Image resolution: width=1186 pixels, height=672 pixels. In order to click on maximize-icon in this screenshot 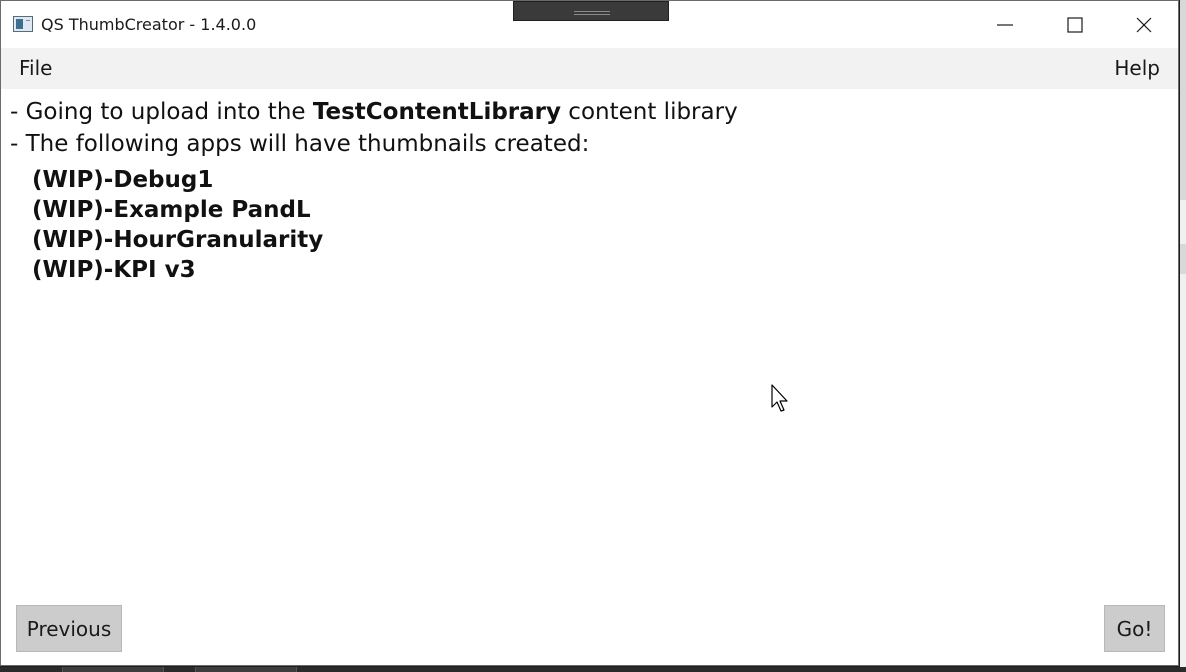, I will do `click(1075, 24)`.